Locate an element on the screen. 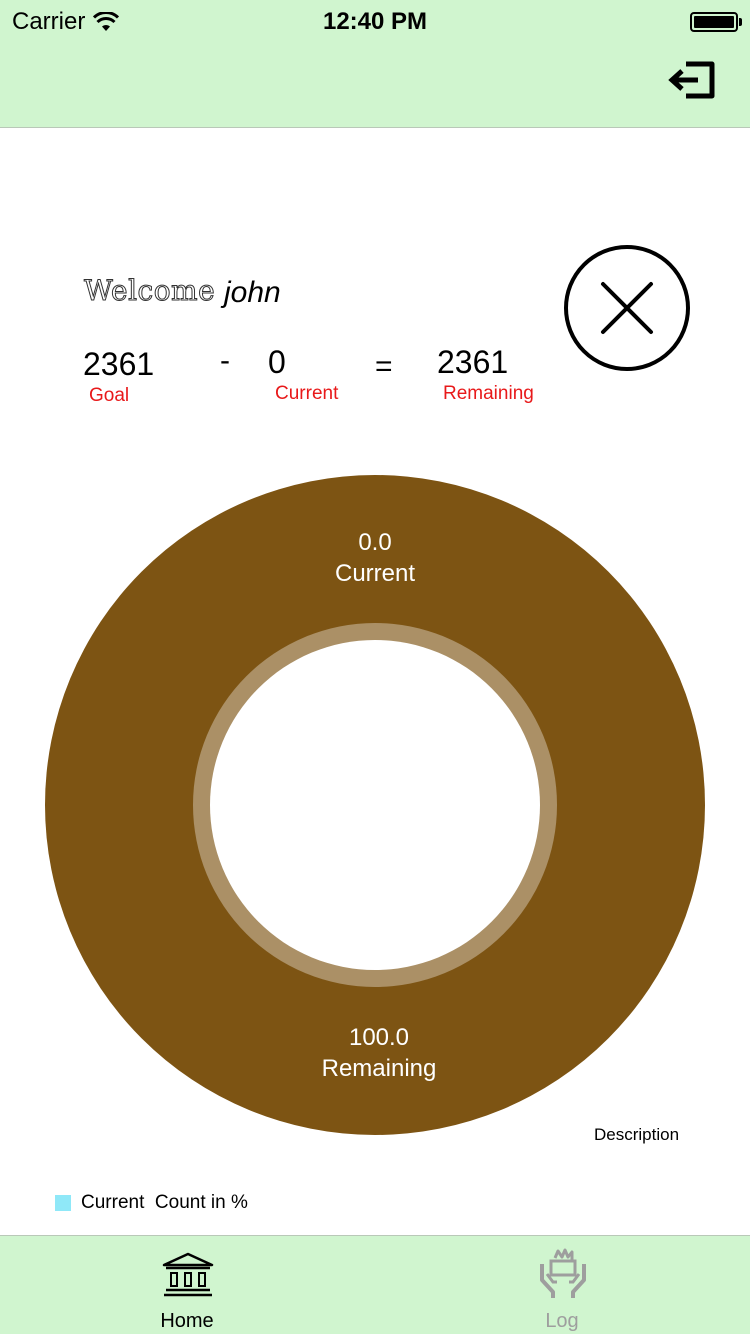  tab-log: Log is located at coordinates (562, 1285).